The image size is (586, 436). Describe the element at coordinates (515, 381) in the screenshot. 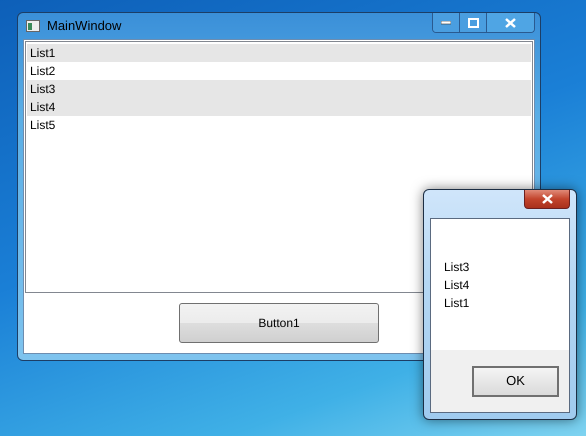

I see `ok-button: OK` at that location.